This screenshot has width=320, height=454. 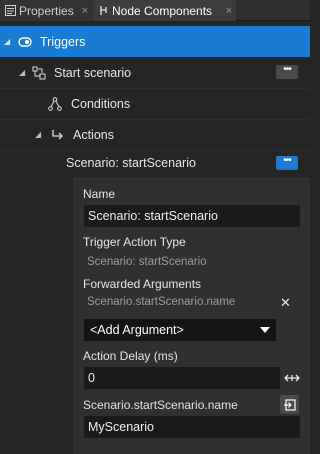 What do you see at coordinates (155, 103) in the screenshot?
I see `tree-row-conditions: Conditions` at bounding box center [155, 103].